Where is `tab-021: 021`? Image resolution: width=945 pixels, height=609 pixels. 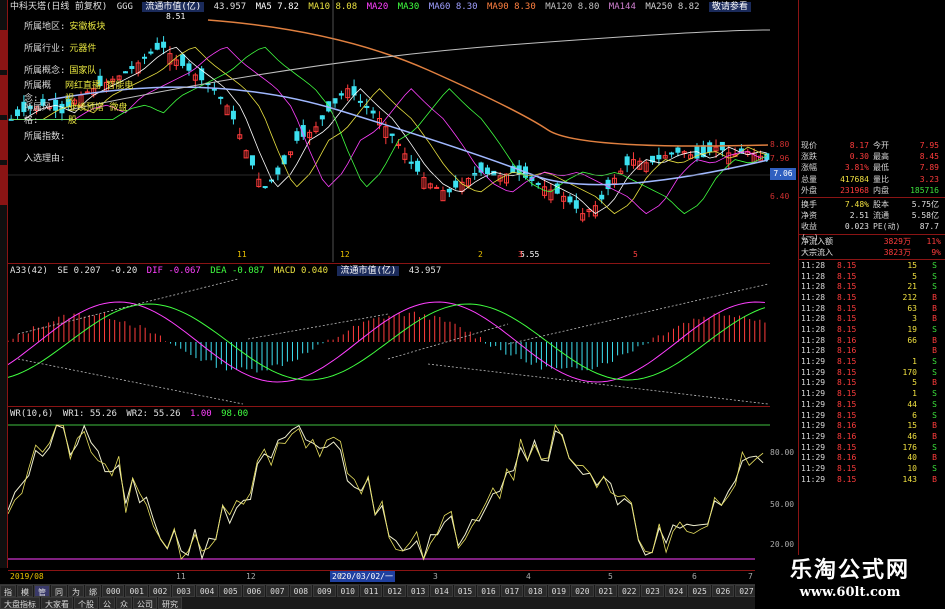
tab-021: 021 is located at coordinates (605, 591).